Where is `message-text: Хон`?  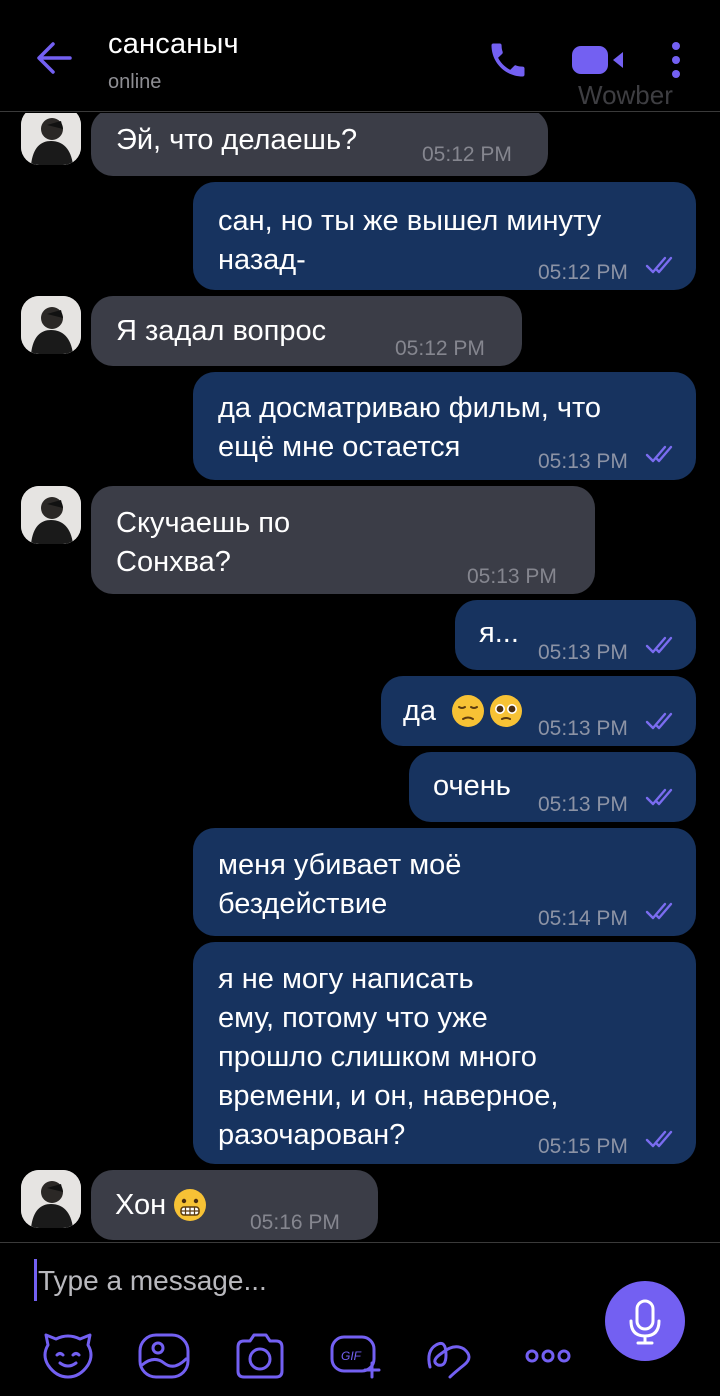
message-text: Хон is located at coordinates (141, 1205).